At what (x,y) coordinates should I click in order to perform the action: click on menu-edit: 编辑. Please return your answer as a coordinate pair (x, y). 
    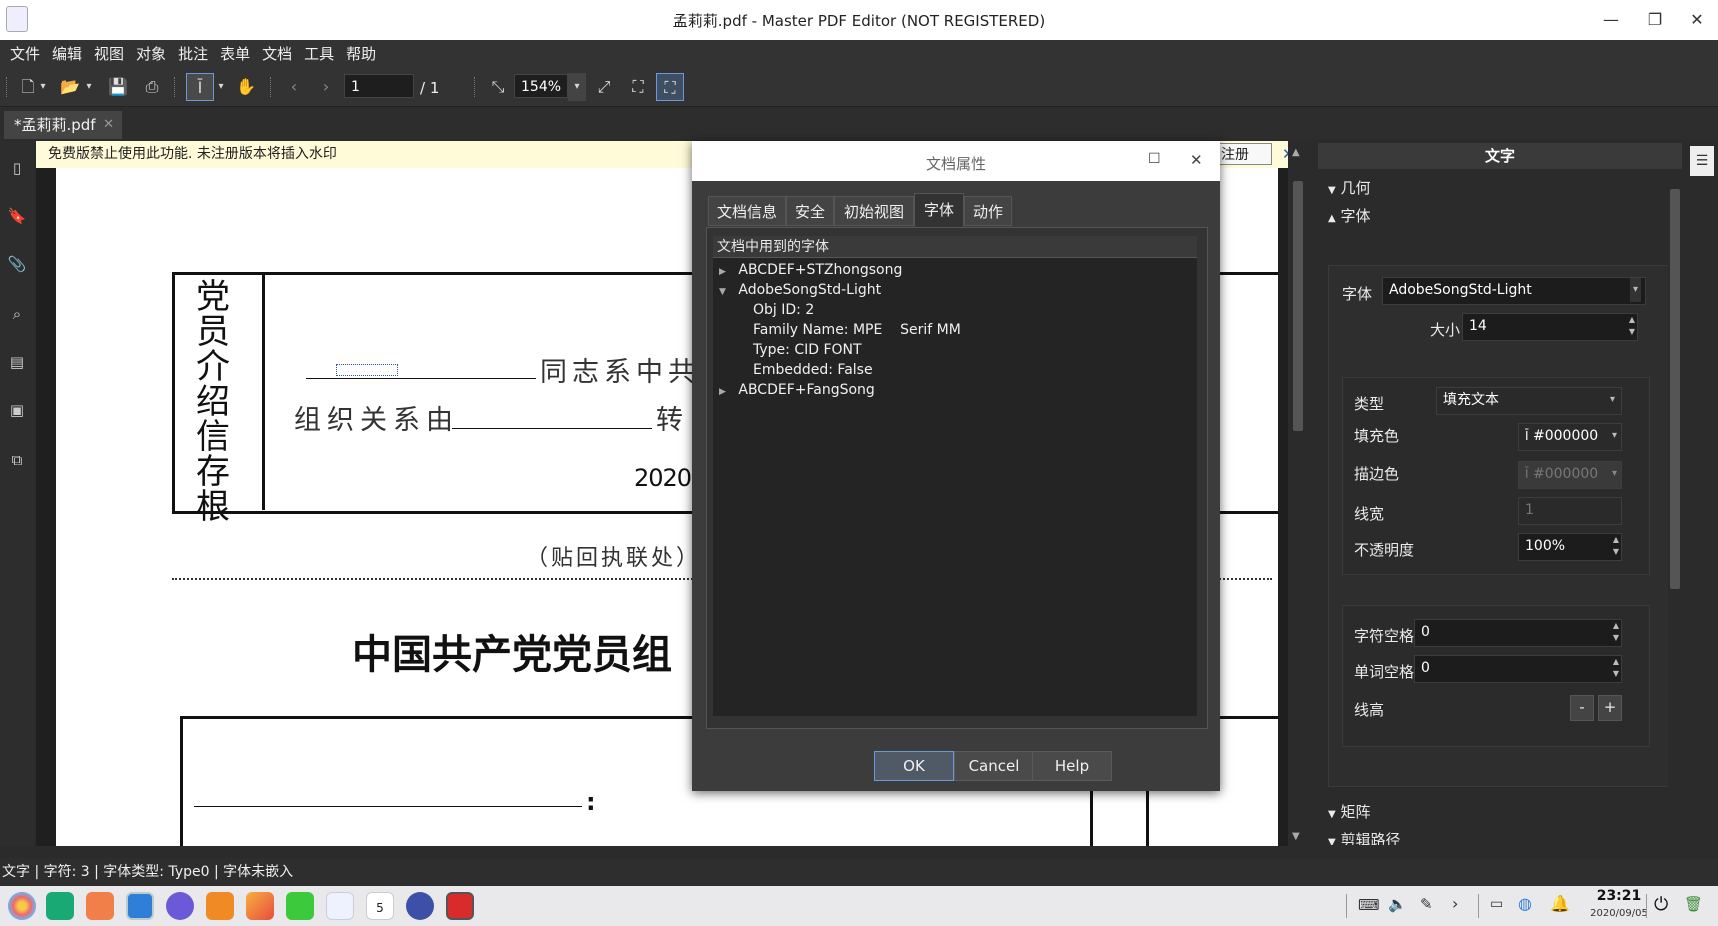
    Looking at the image, I should click on (67, 54).